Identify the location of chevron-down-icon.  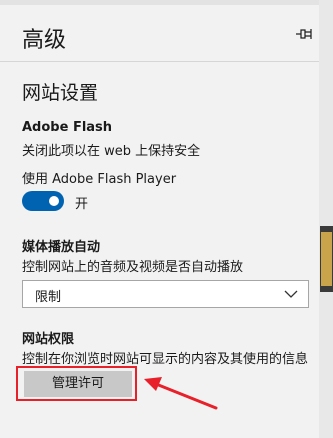
(291, 294).